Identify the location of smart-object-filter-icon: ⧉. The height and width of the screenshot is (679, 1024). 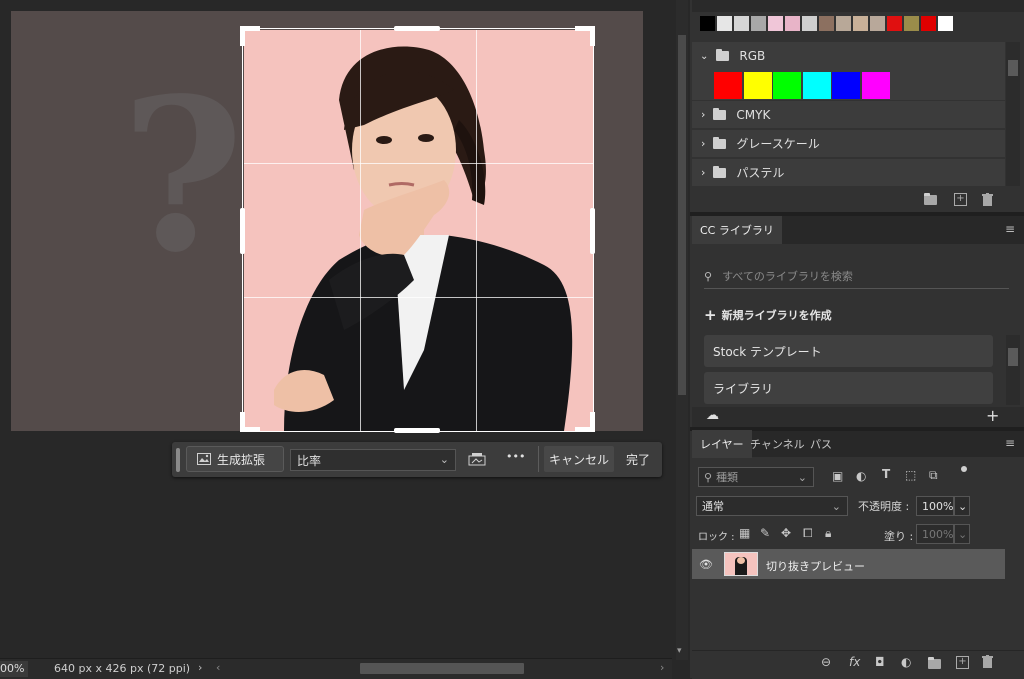
(933, 475).